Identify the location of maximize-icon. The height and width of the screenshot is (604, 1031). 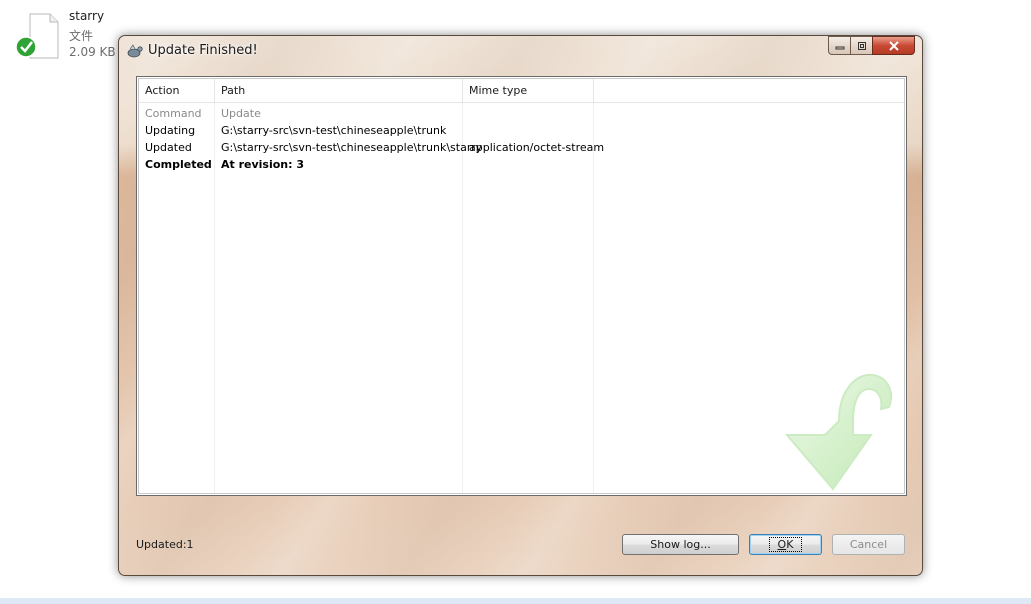
(861, 45).